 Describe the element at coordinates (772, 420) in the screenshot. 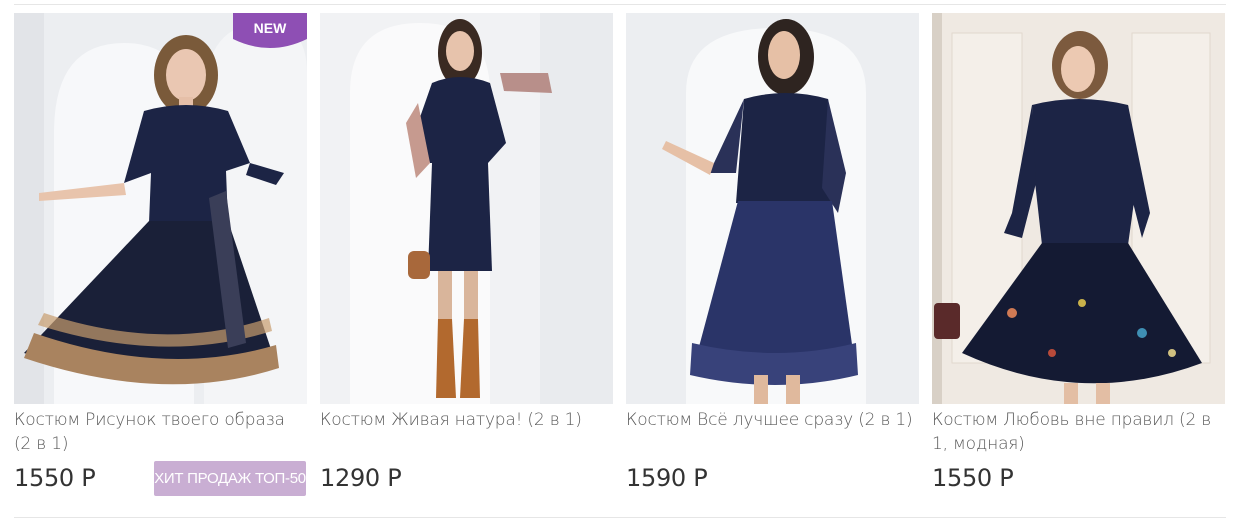

I see `product-title: Костюм Всё лучшее сразу (2 в 1)` at that location.